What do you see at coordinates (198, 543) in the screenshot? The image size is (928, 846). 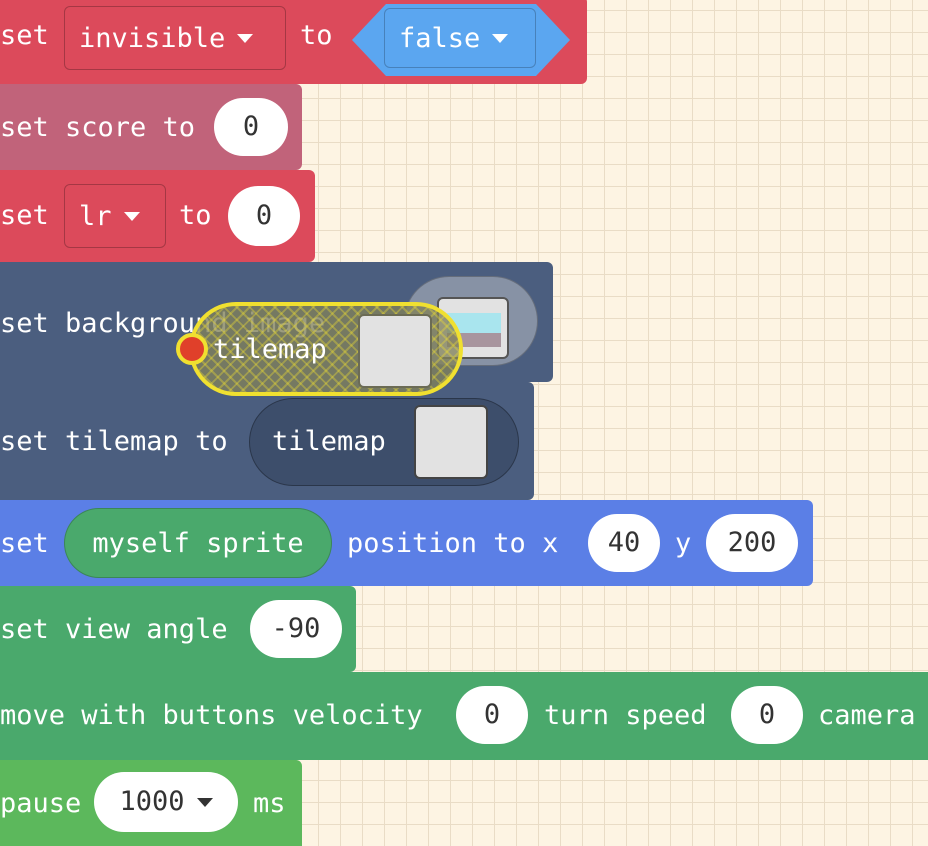 I see `myself-sprite-reporter: myself sprite` at bounding box center [198, 543].